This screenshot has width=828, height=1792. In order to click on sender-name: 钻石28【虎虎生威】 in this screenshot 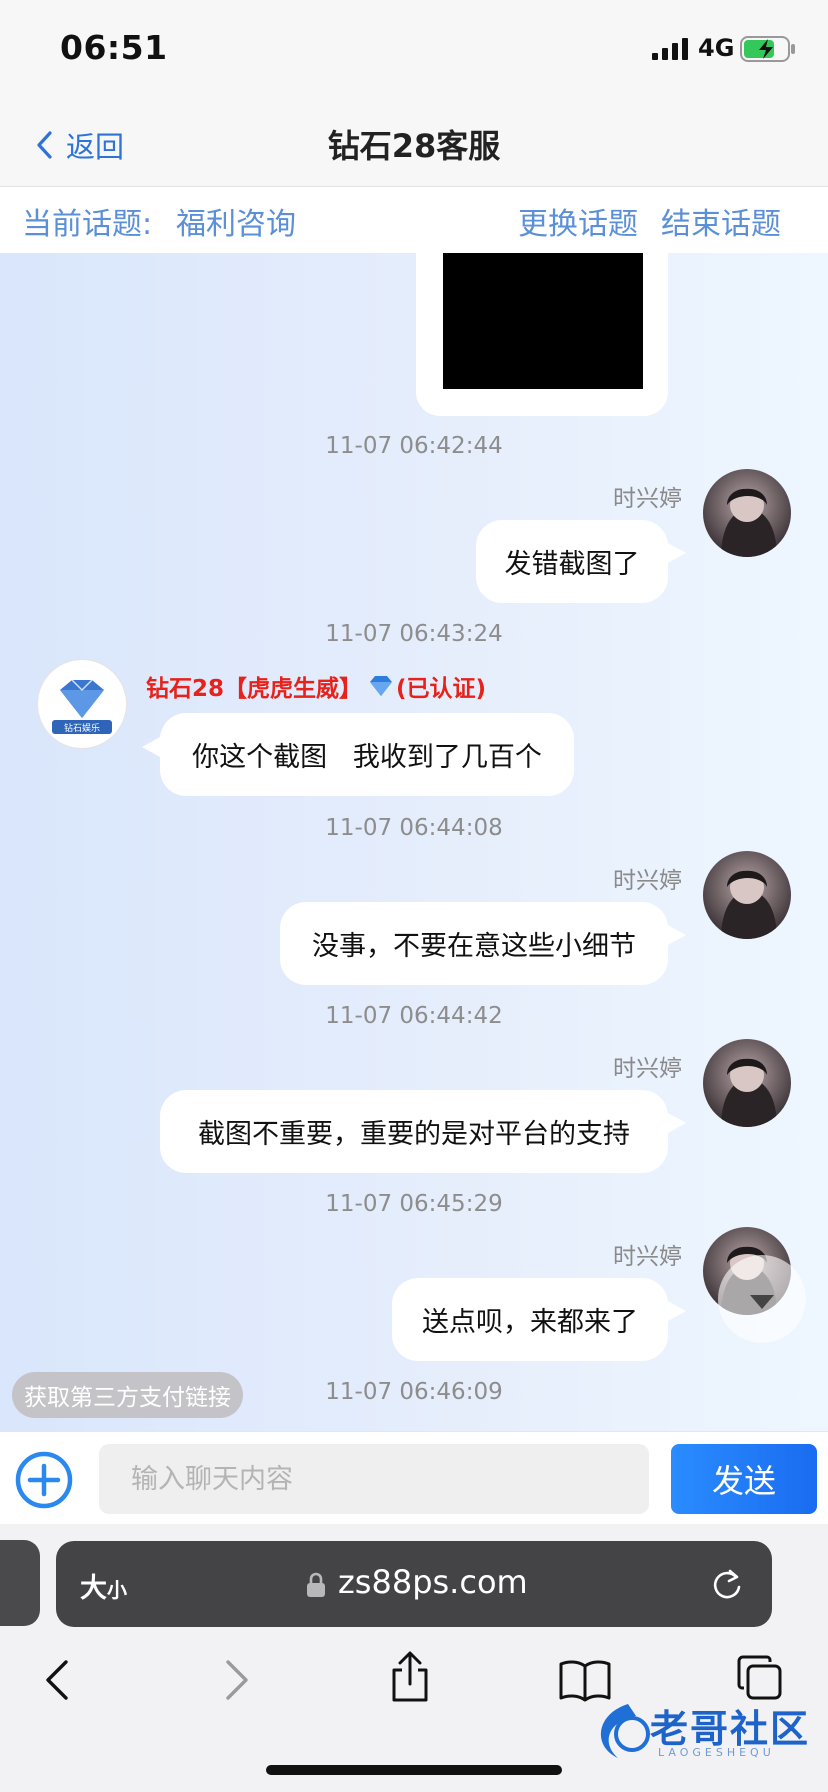, I will do `click(254, 689)`.